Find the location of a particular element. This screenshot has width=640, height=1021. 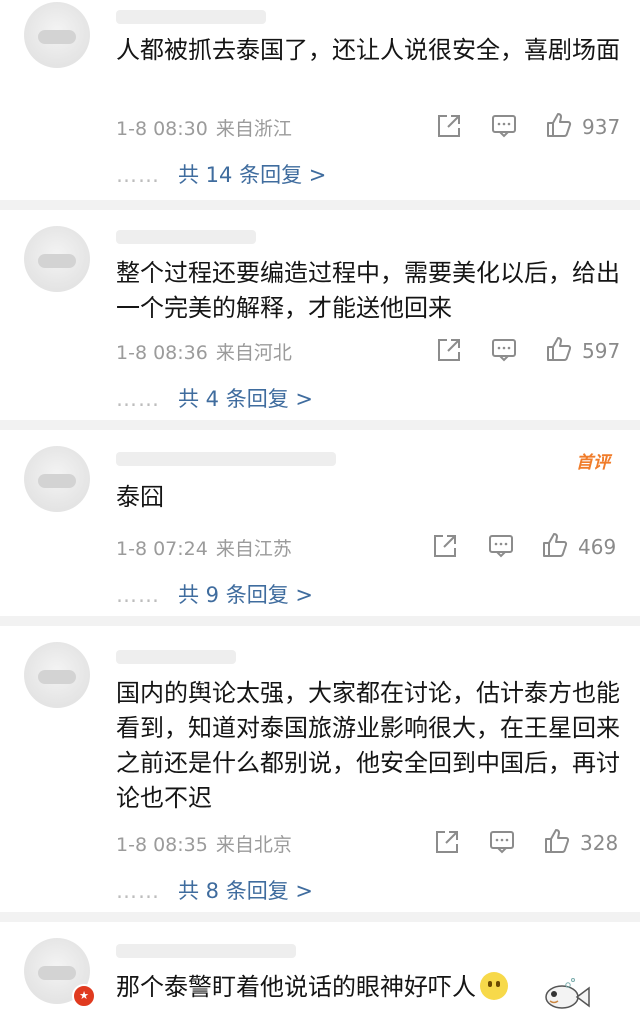

comment-meta: 1-8 08:36 来自河北 is located at coordinates (204, 351).